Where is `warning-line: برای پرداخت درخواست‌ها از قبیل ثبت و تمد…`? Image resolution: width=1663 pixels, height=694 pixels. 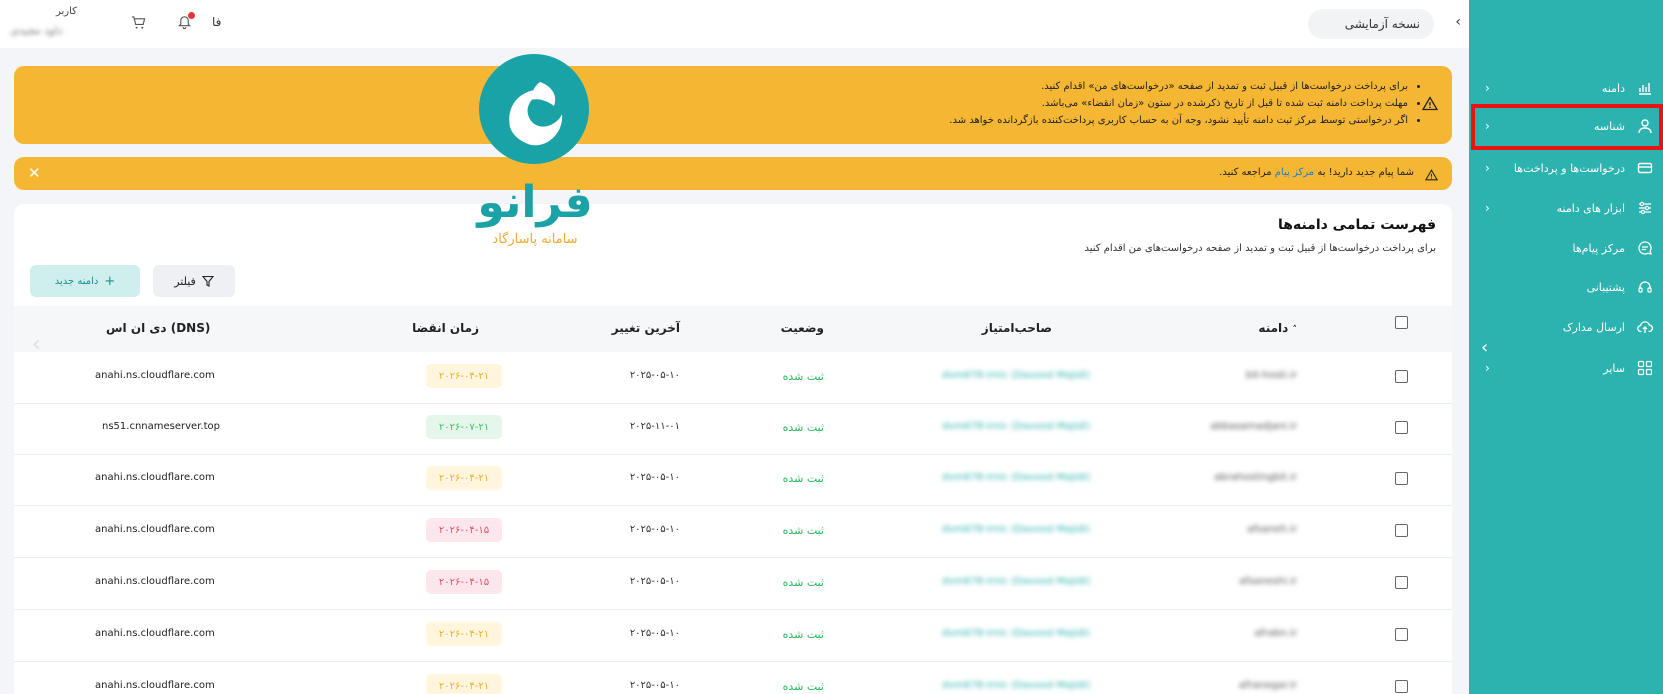
warning-line: برای پرداخت درخواست‌ها از قبیل ثبت و تمد… is located at coordinates (1178, 86).